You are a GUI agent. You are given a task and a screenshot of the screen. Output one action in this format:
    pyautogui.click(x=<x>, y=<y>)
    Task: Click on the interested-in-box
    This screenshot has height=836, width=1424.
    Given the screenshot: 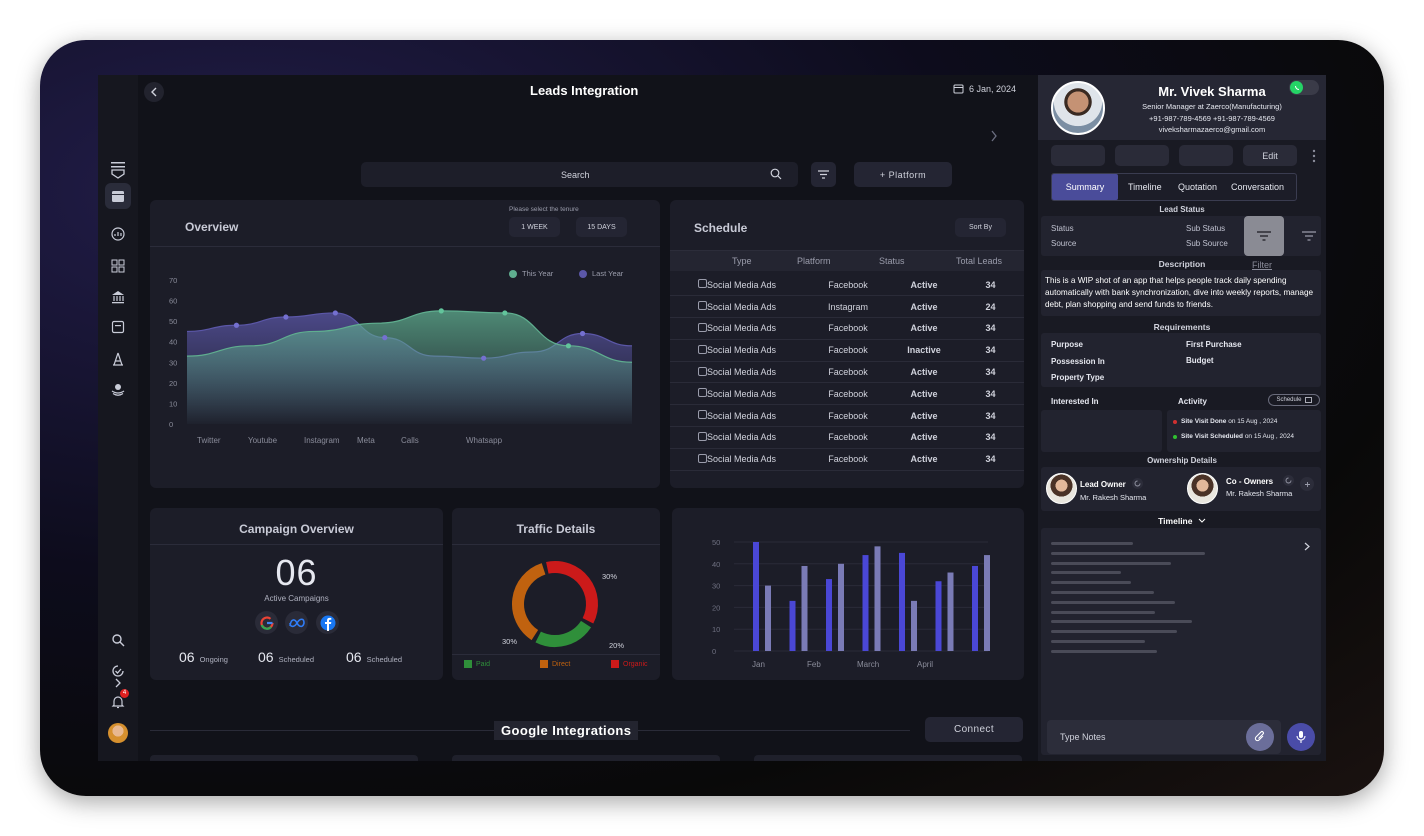 What is the action you would take?
    pyautogui.click(x=1101, y=431)
    